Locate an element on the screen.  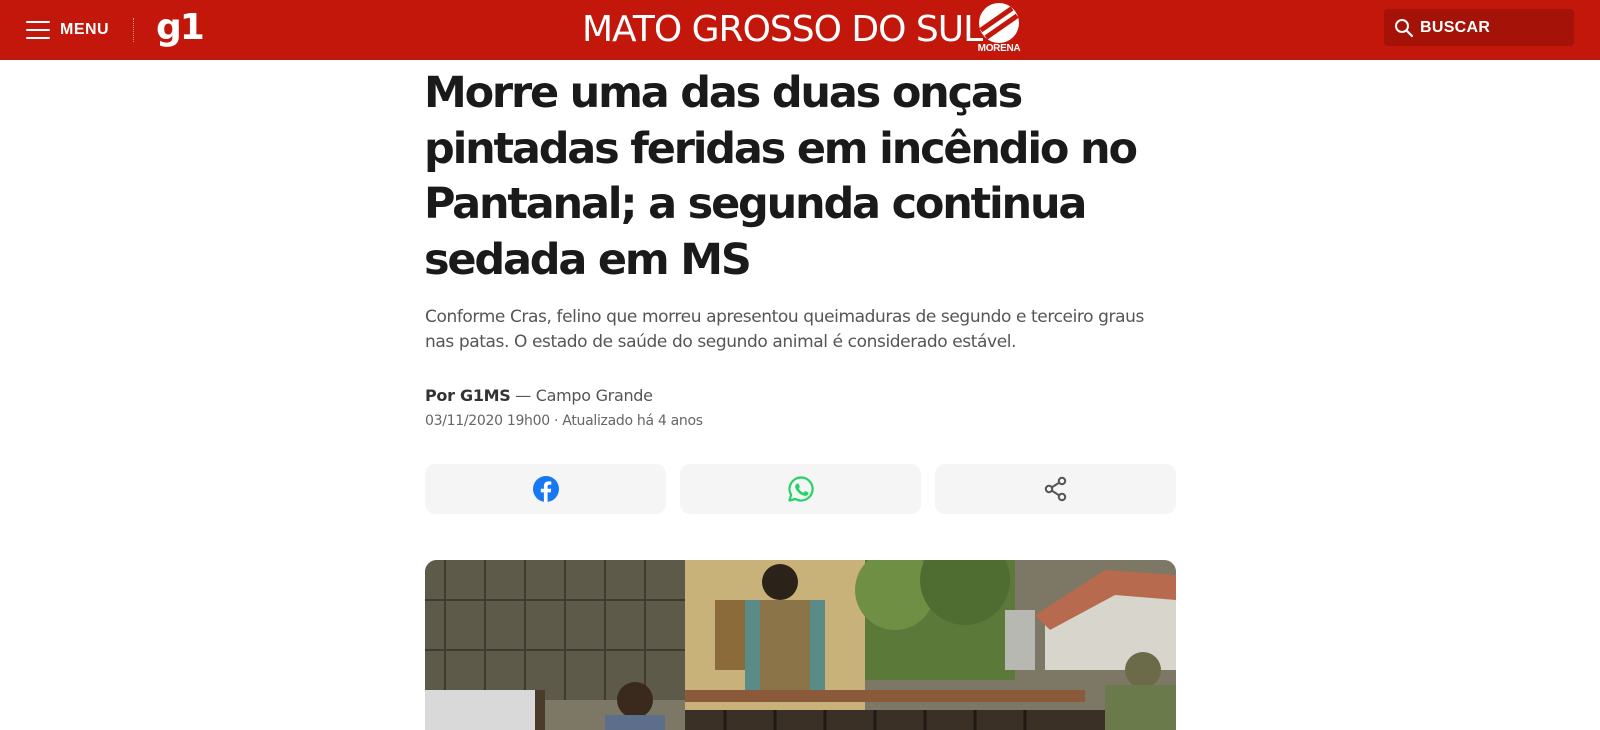
byline-location: — Campo Grande is located at coordinates (581, 395).